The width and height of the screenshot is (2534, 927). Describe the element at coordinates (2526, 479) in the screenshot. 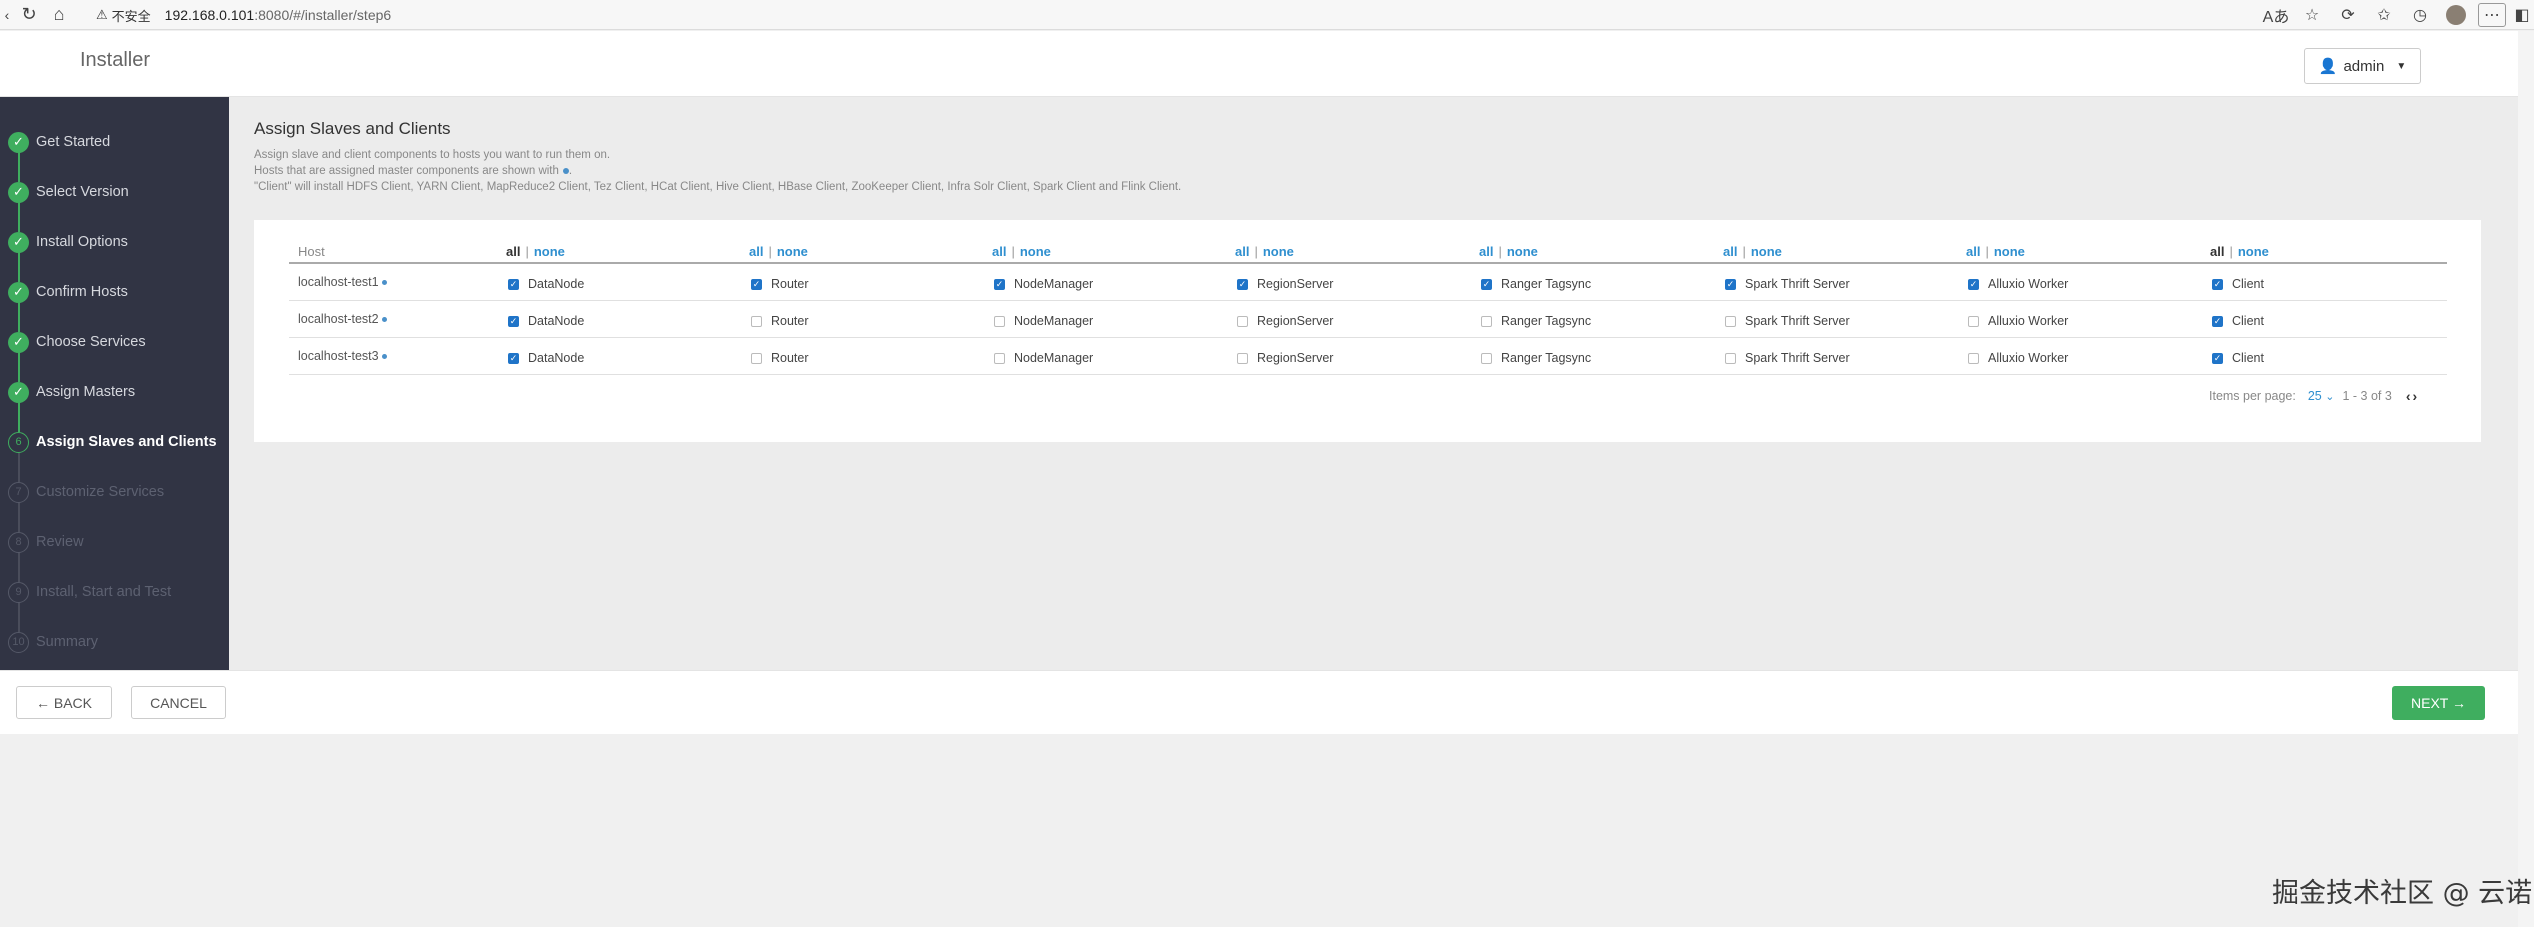

I see `page-scrollbar` at that location.